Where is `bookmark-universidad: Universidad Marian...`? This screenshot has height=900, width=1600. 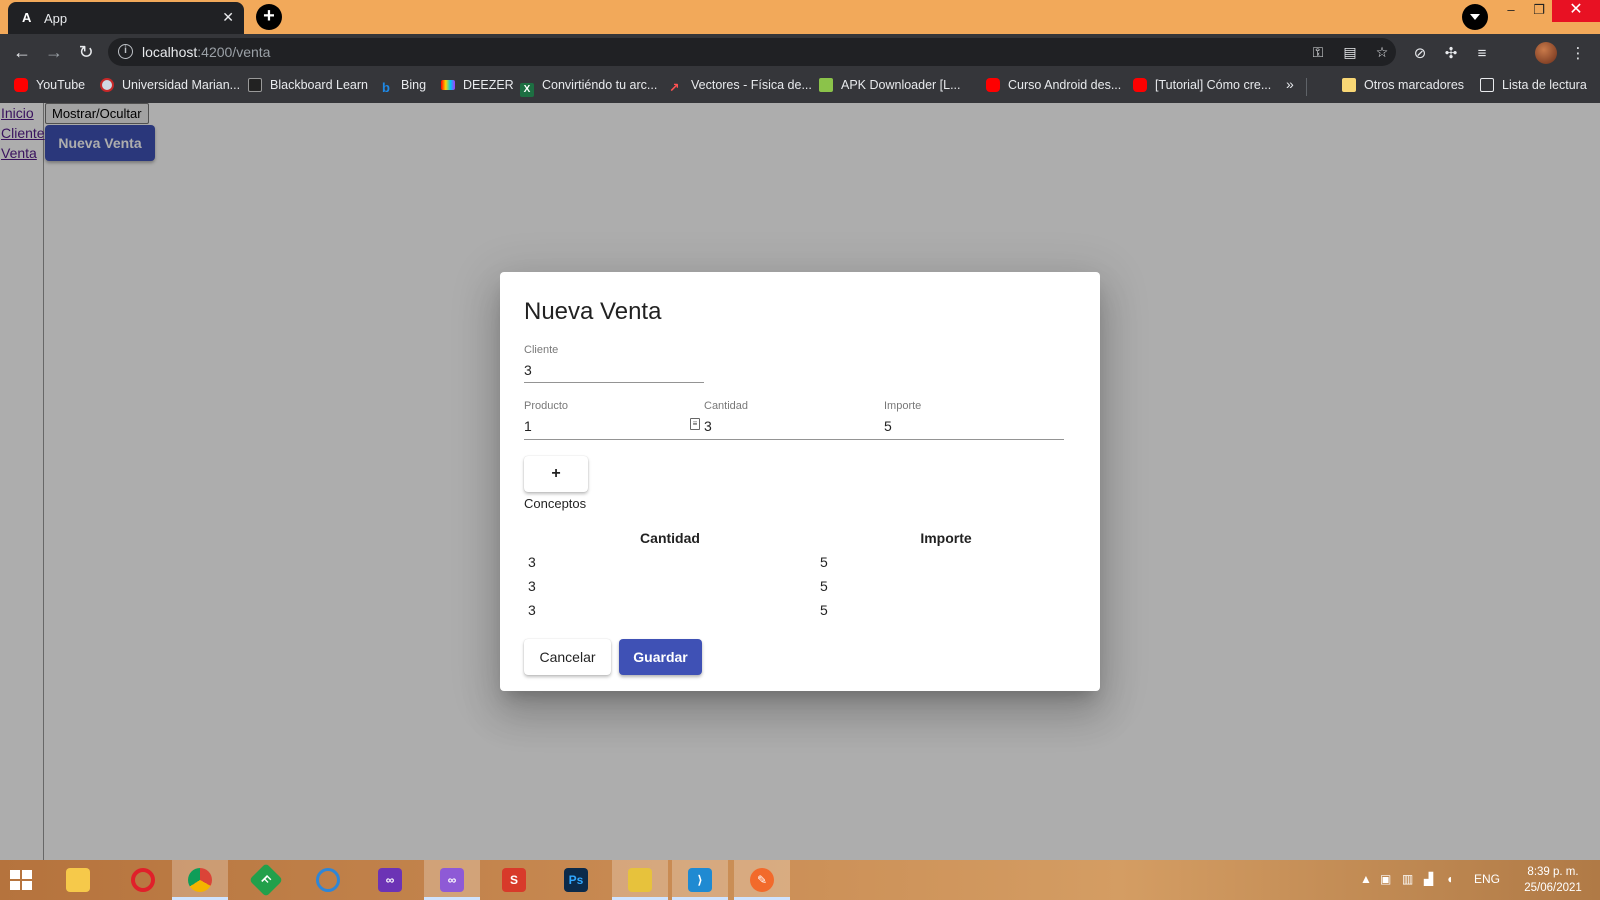 bookmark-universidad: Universidad Marian... is located at coordinates (170, 85).